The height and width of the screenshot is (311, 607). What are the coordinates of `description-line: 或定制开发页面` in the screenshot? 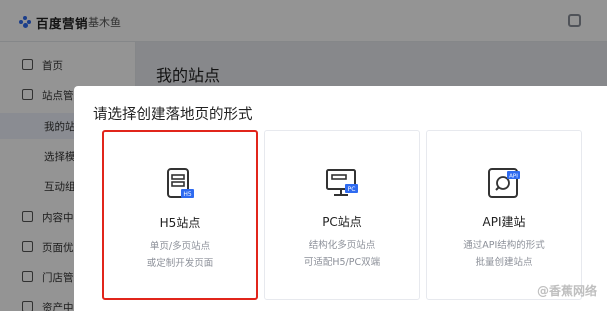 It's located at (180, 263).